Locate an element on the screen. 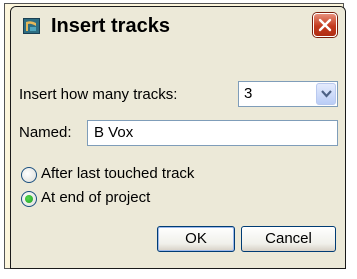  track-count-label: Insert how many tracks: is located at coordinates (98, 94).